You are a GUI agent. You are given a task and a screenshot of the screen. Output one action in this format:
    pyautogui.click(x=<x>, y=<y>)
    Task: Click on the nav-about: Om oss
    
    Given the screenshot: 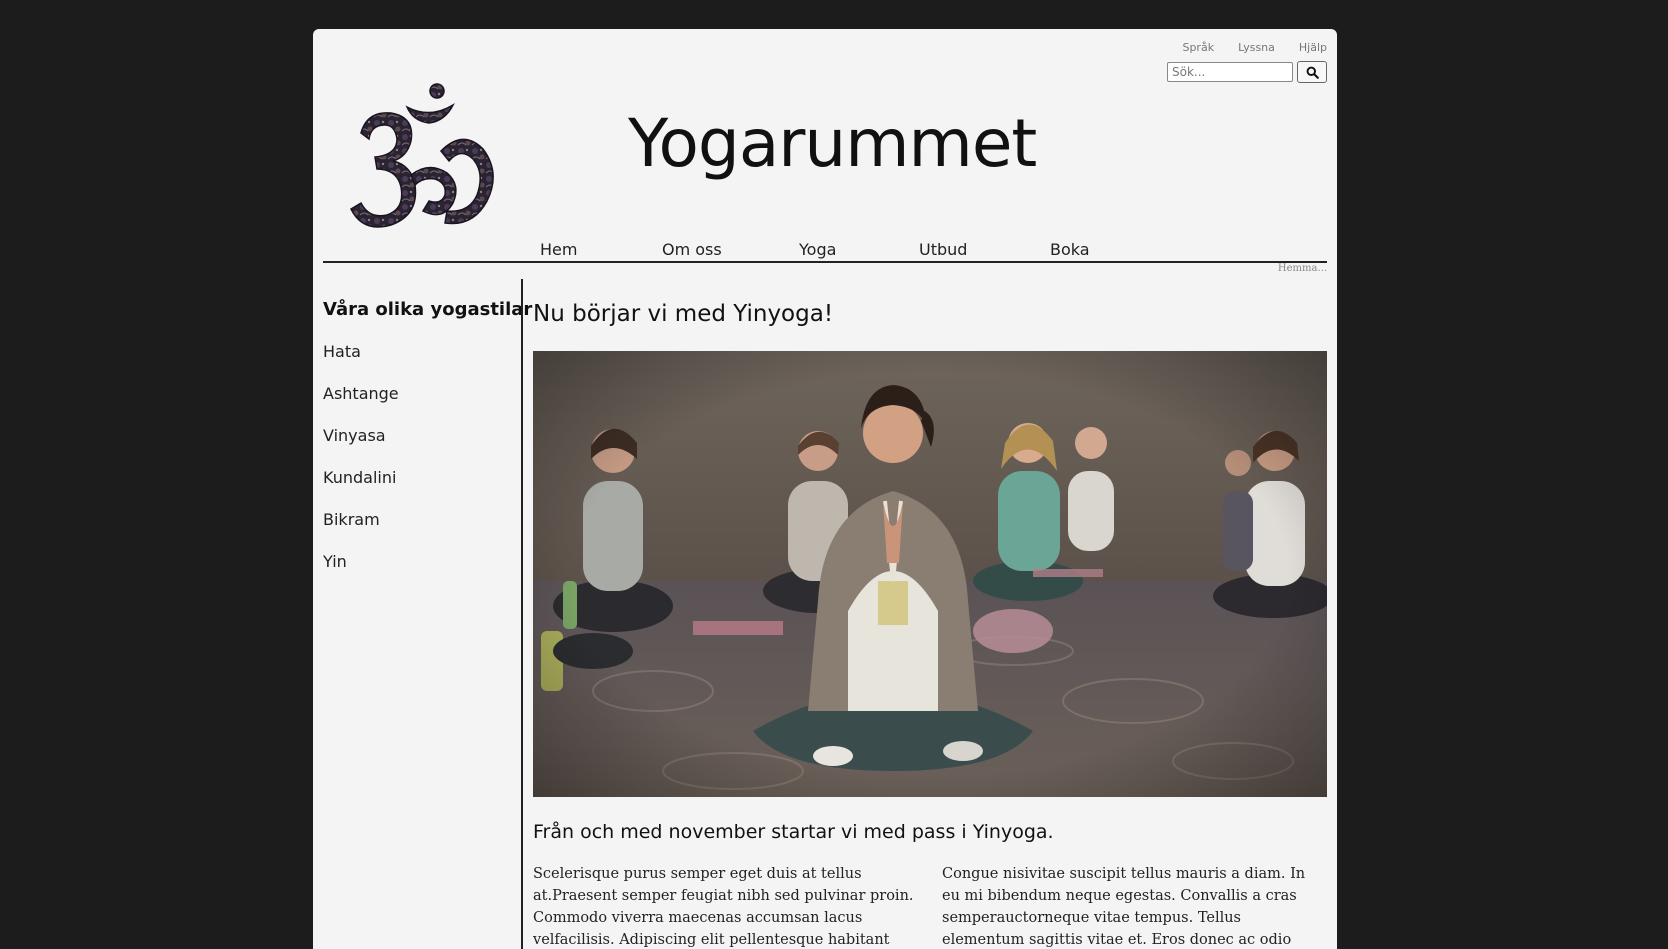 What is the action you would take?
    pyautogui.click(x=692, y=249)
    